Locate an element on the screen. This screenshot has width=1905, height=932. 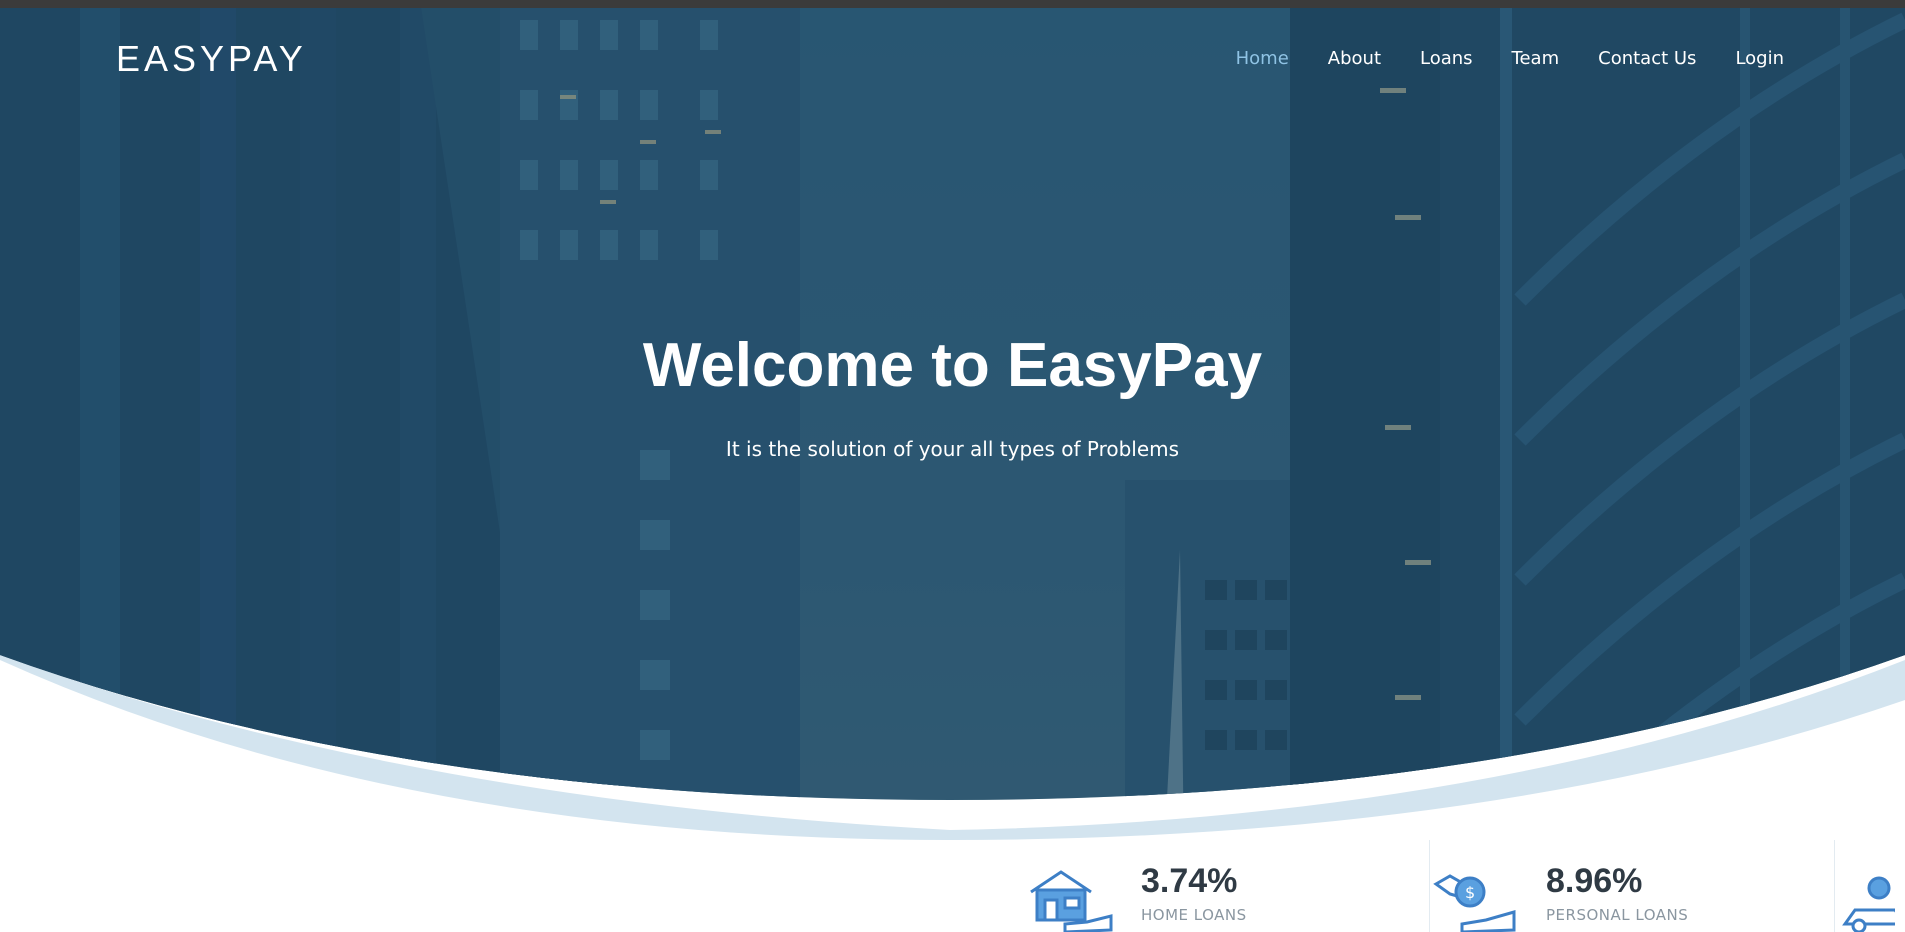
nav-link-team: Team is located at coordinates (1536, 58).